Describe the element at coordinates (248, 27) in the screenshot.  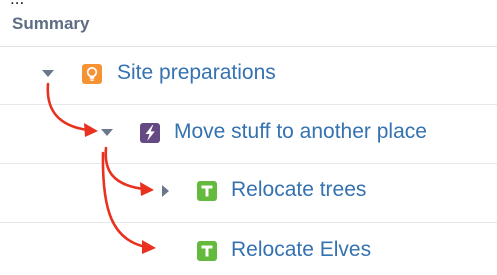
I see `table-header: Summary` at that location.